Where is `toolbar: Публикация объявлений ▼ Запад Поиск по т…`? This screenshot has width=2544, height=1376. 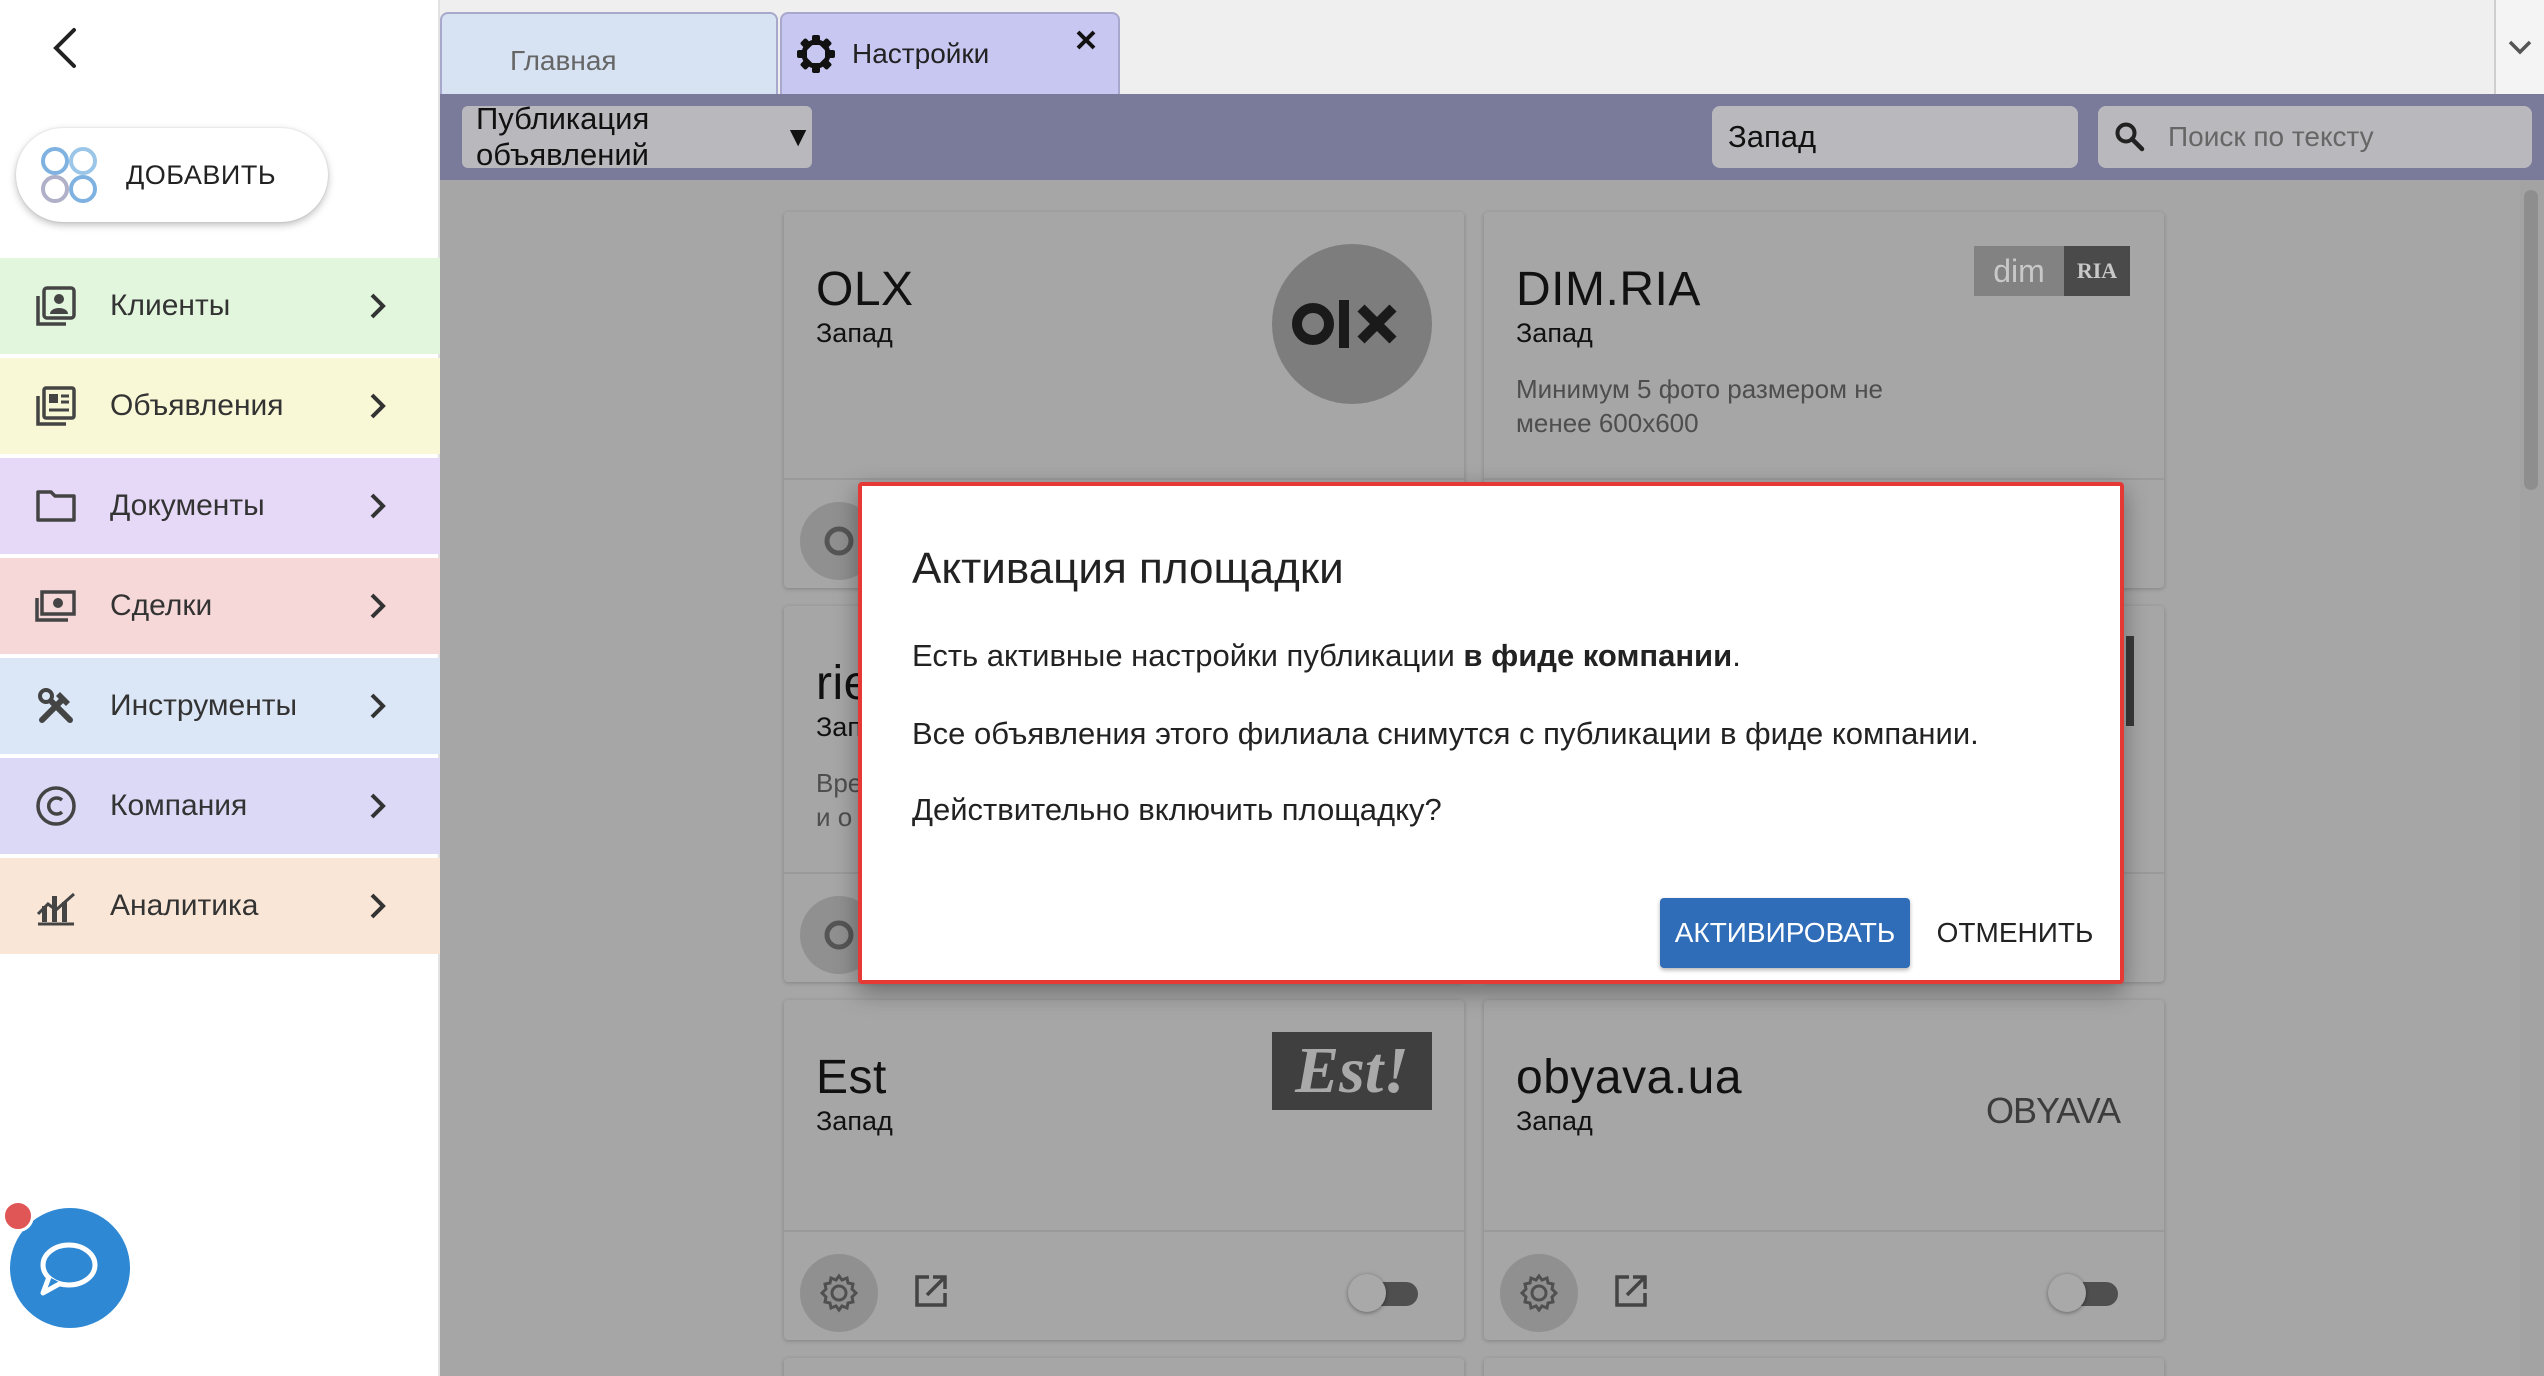 toolbar: Публикация объявлений ▼ Запад Поиск по т… is located at coordinates (1492, 137).